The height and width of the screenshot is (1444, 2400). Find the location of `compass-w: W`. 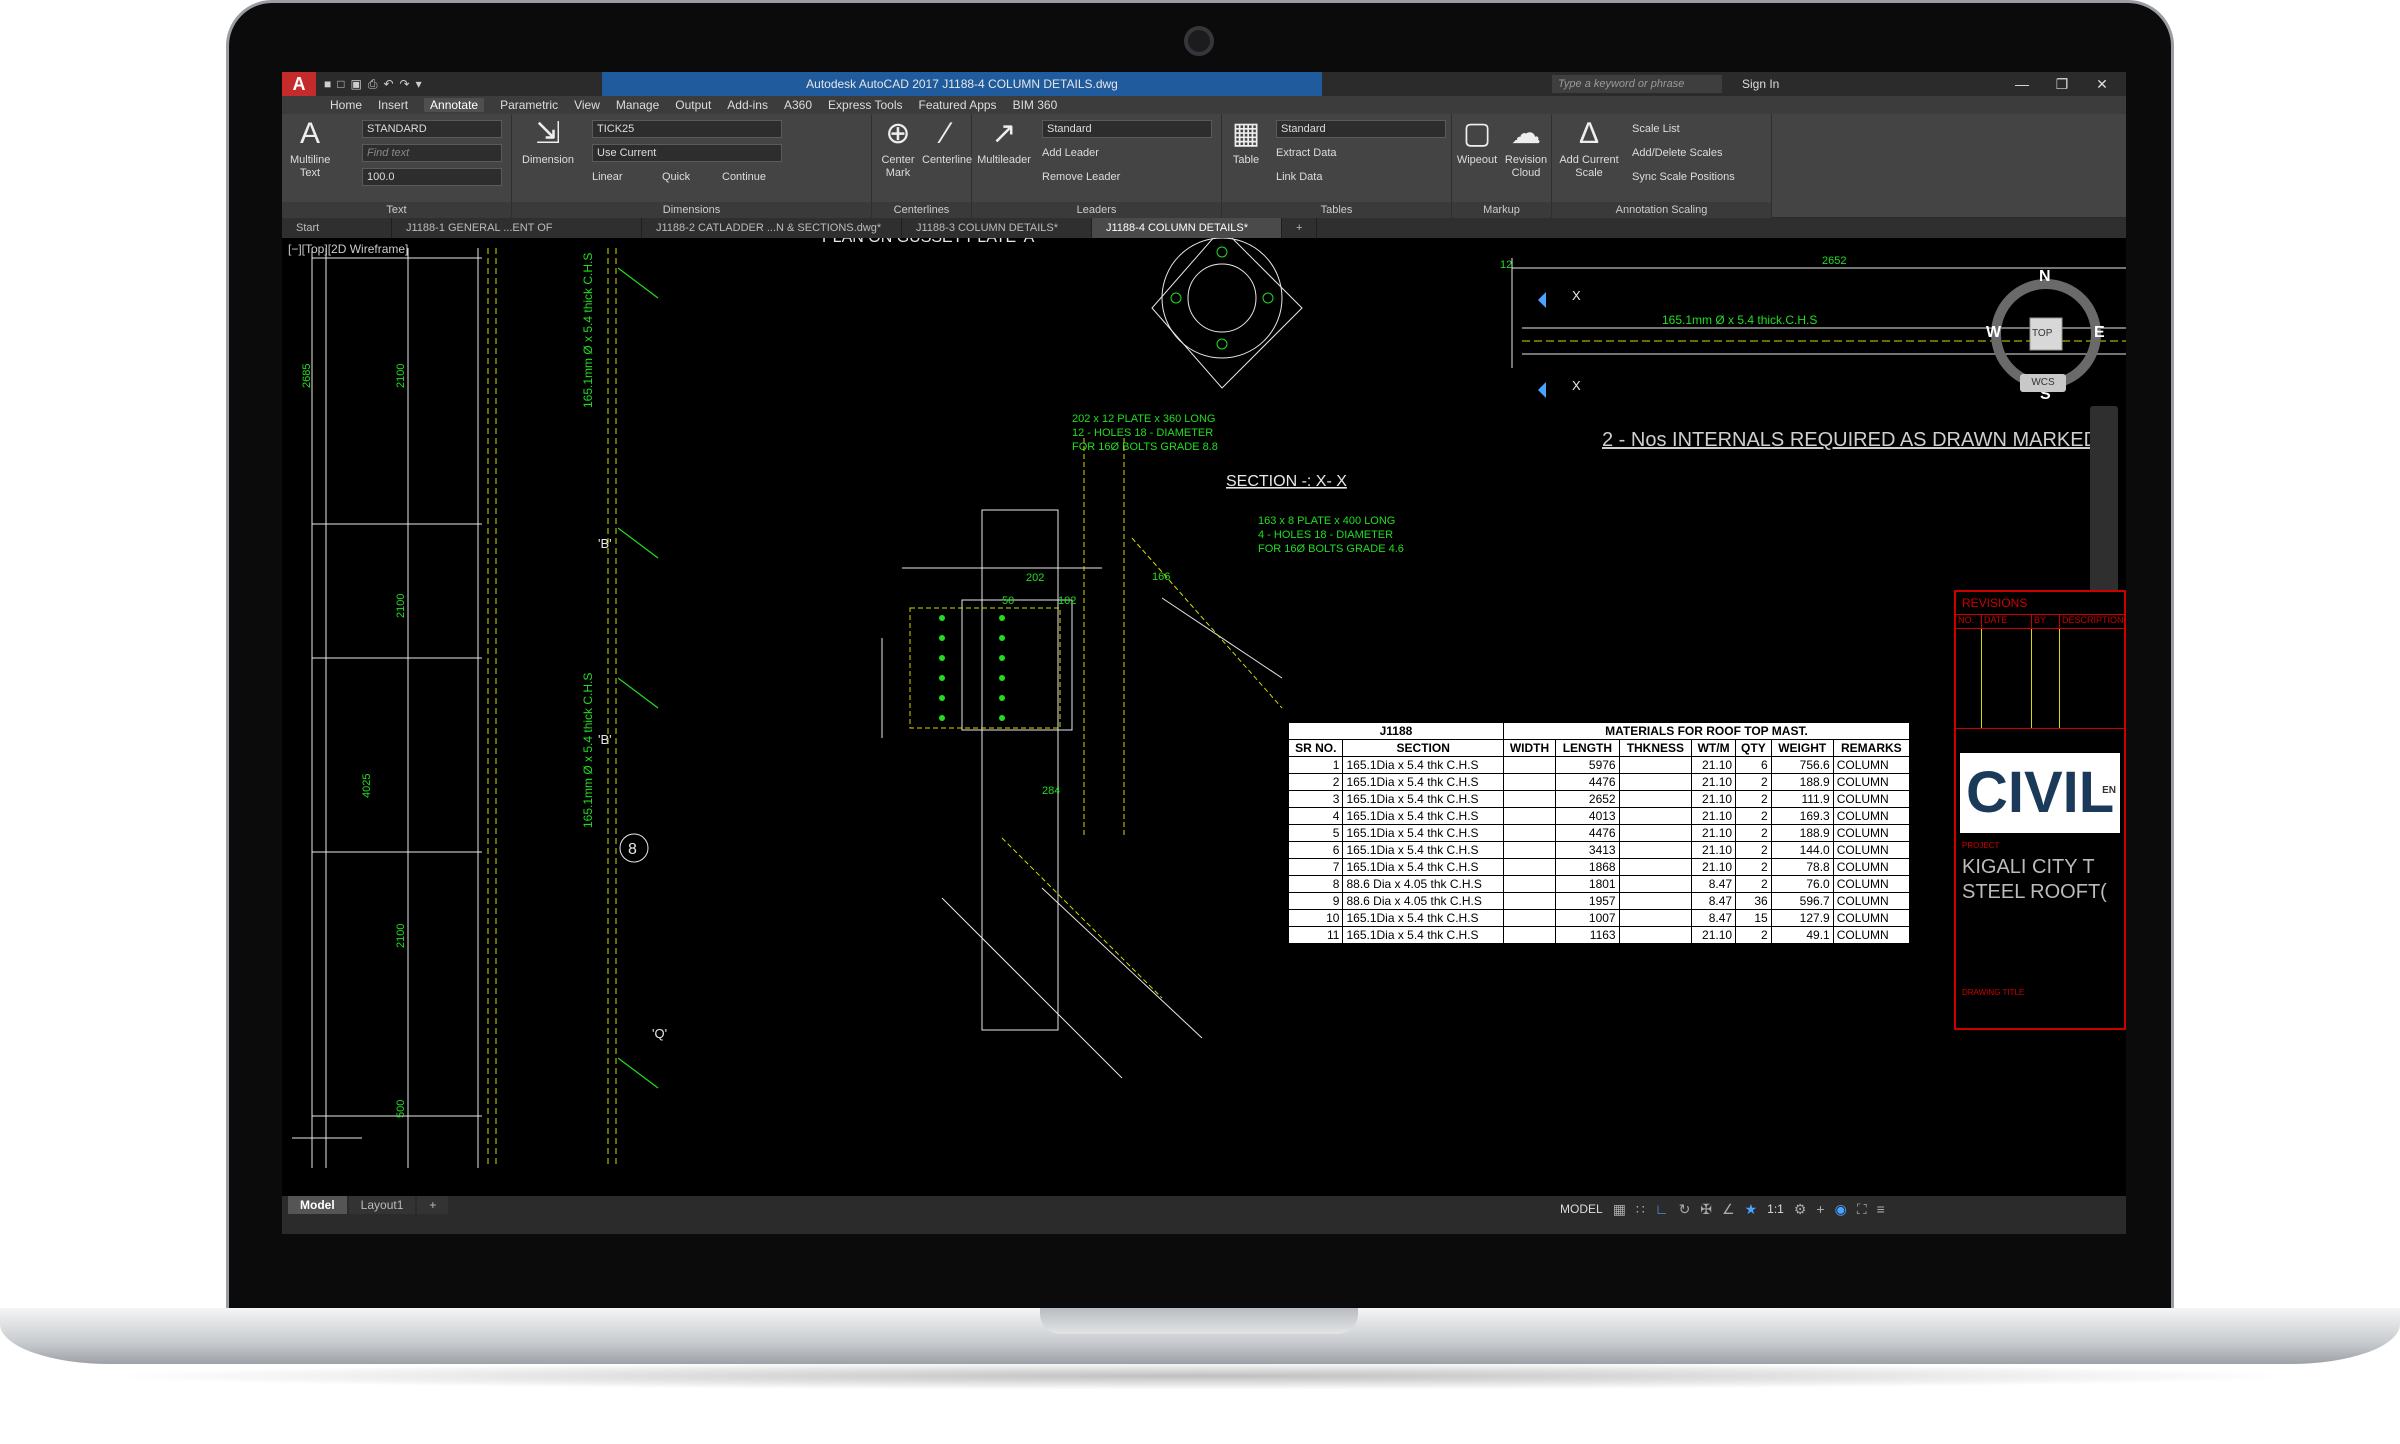

compass-w: W is located at coordinates (1993, 333).